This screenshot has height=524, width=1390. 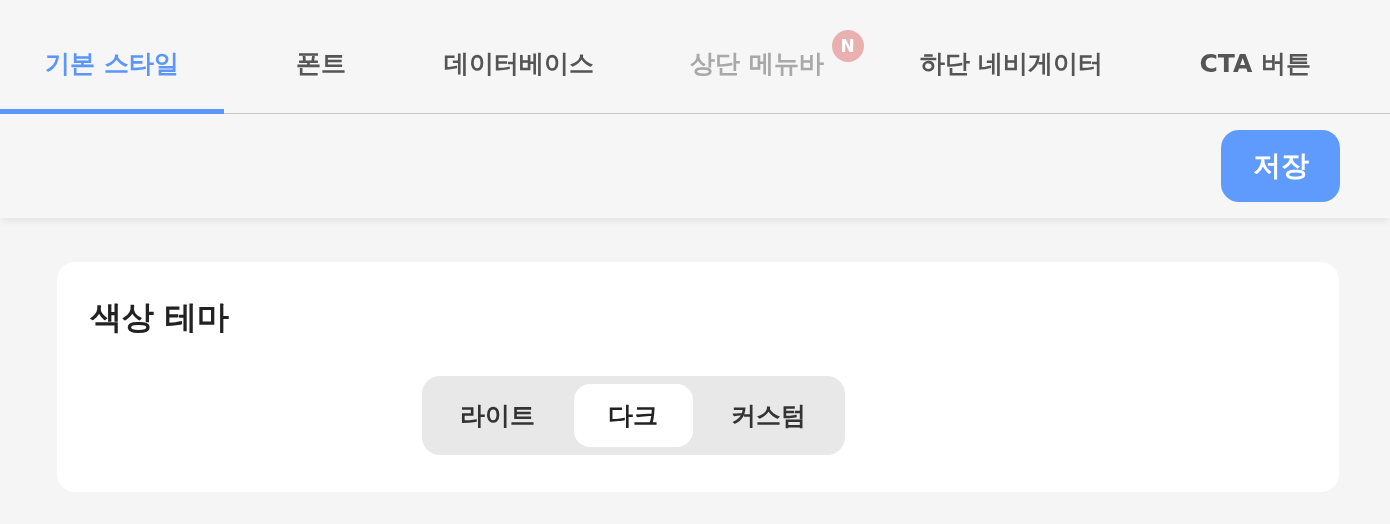 What do you see at coordinates (519, 57) in the screenshot?
I see `tab: 데이터베이스` at bounding box center [519, 57].